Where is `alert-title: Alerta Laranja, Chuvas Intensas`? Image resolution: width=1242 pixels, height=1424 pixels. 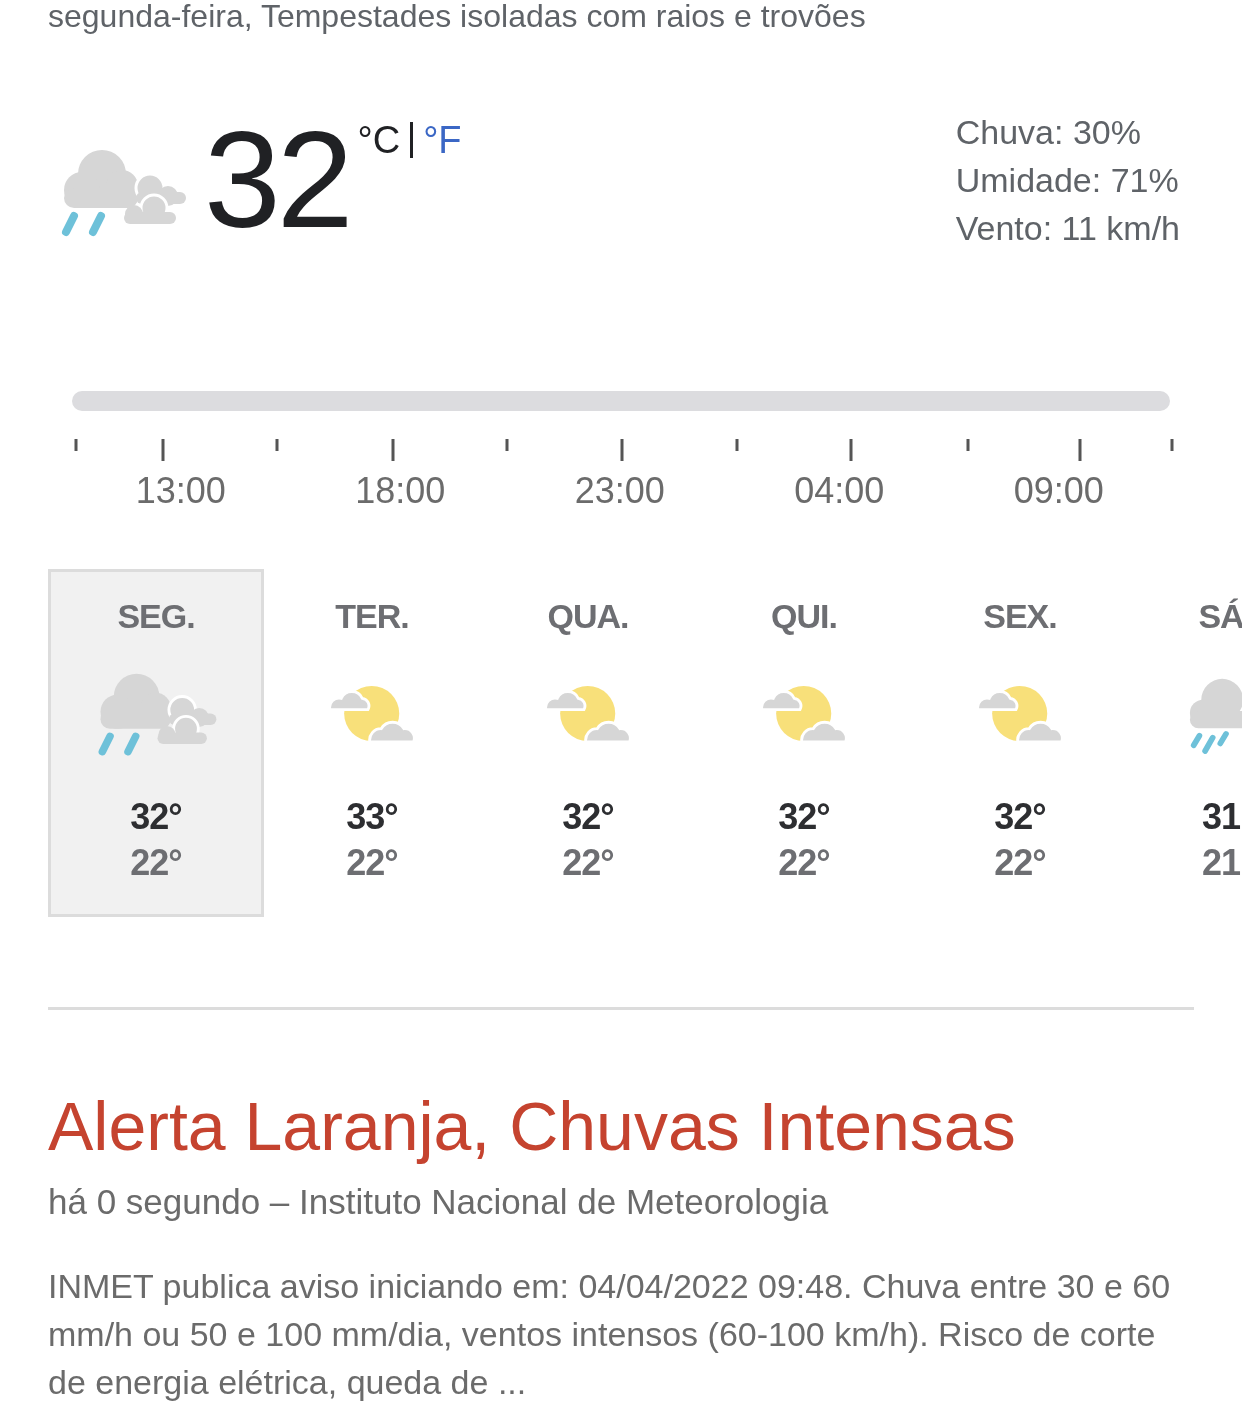
alert-title: Alerta Laranja, Chuvas Intensas is located at coordinates (645, 1126).